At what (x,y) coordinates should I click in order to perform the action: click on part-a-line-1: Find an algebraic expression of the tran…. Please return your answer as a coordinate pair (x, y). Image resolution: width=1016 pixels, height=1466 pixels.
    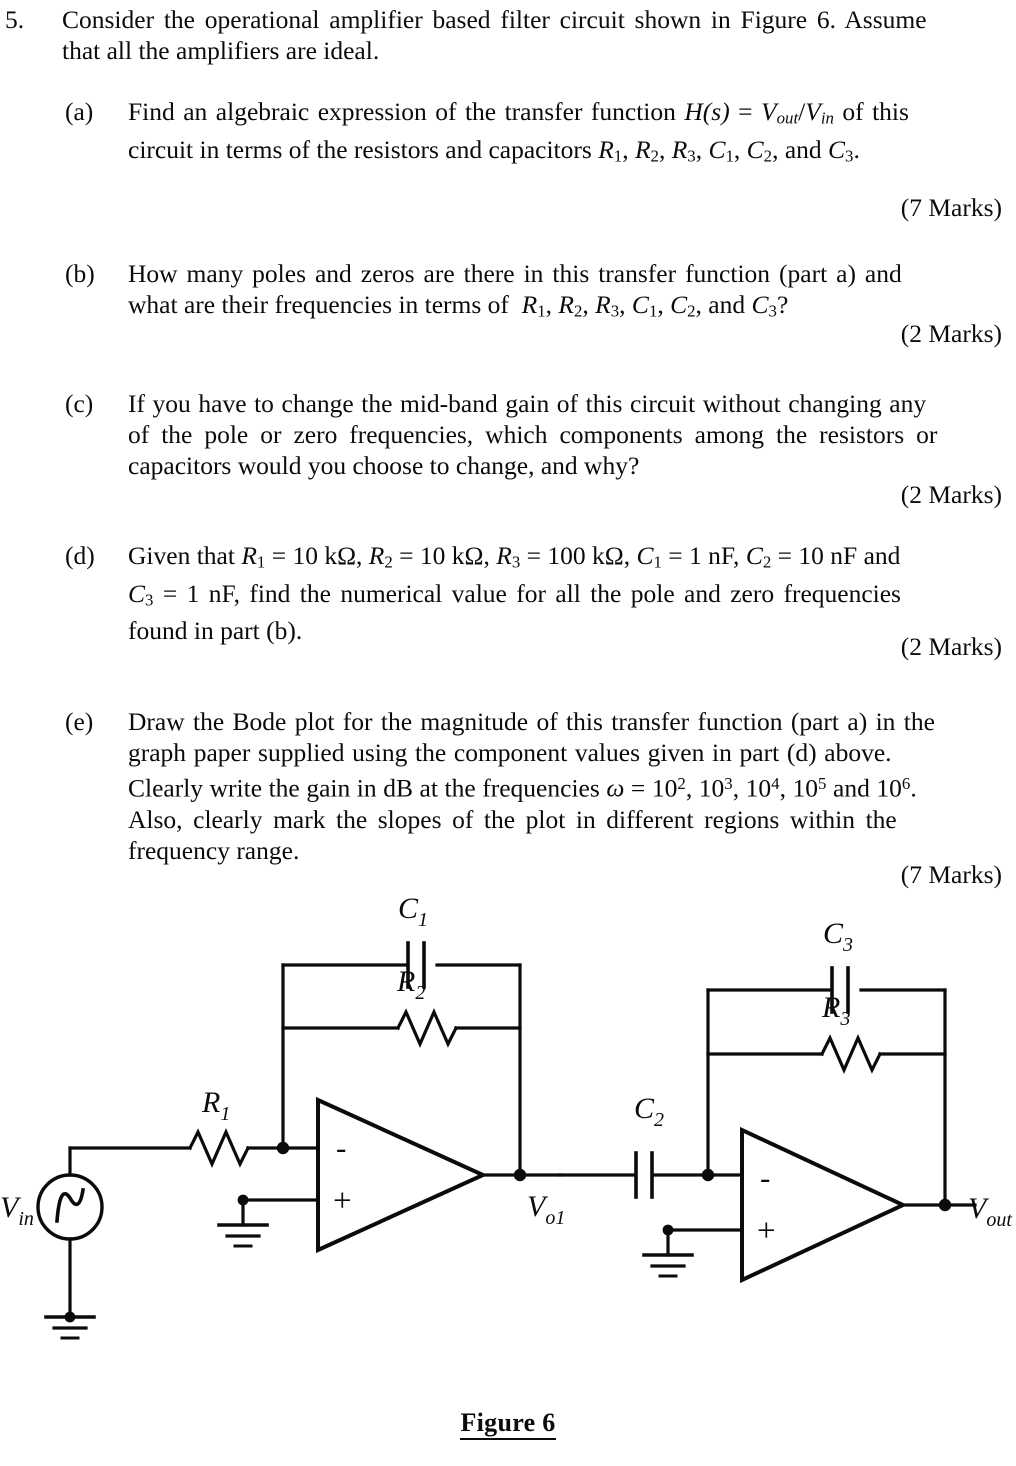
    Looking at the image, I should click on (518, 112).